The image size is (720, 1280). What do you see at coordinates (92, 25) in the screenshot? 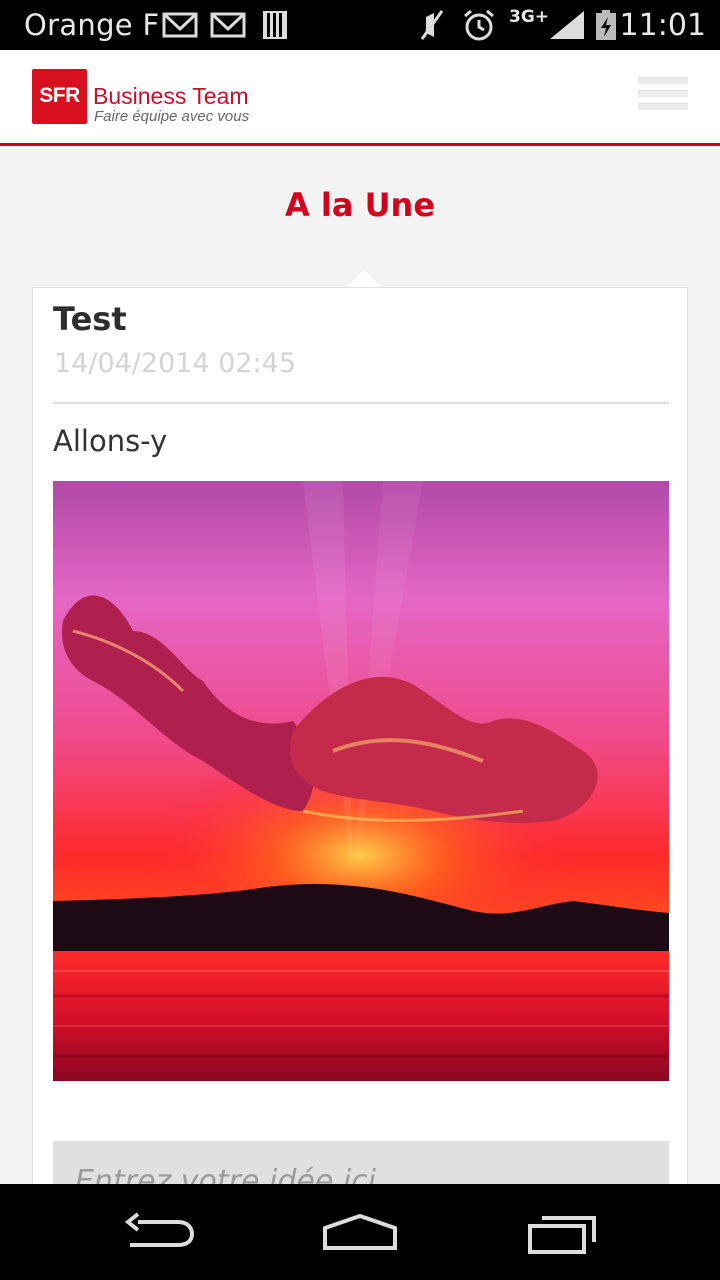
I see `carrier-name: Orange F` at bounding box center [92, 25].